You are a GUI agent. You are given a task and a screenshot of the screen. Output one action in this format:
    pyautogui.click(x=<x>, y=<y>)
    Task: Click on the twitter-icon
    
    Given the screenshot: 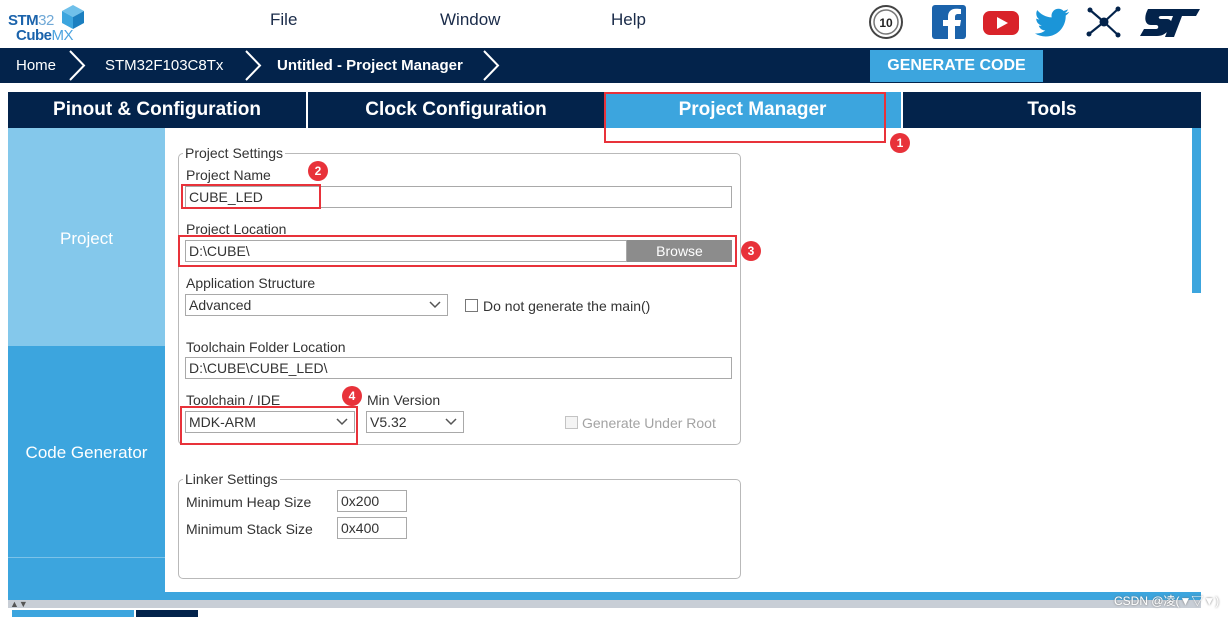 What is the action you would take?
    pyautogui.click(x=1052, y=22)
    